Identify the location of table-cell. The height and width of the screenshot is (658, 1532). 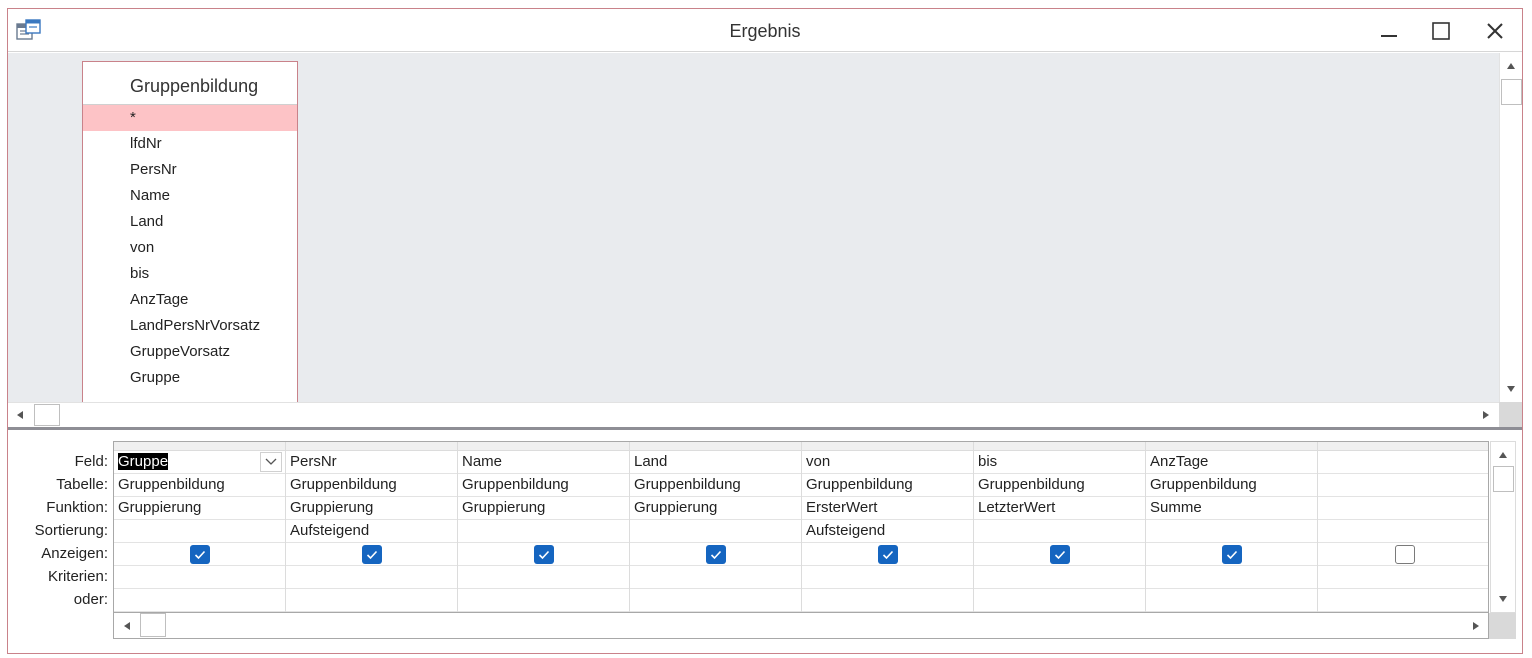
(1403, 485).